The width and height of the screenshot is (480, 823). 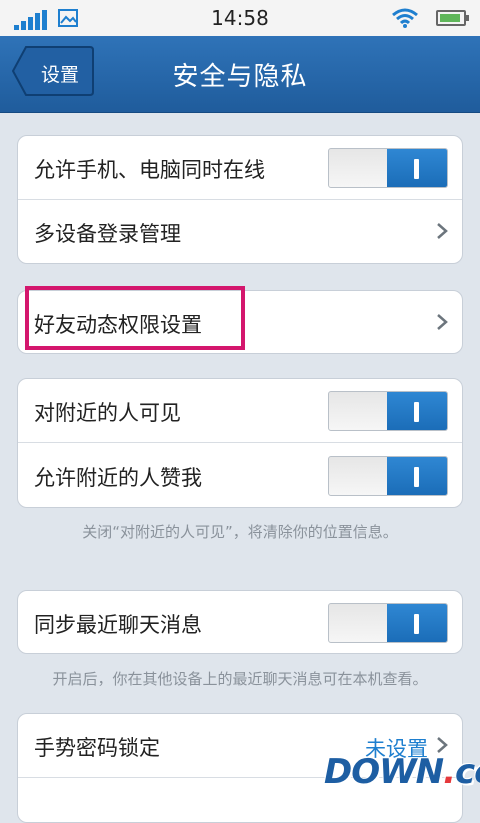 What do you see at coordinates (240, 532) in the screenshot?
I see `hint-text: 关闭“对附近的人可见”，将清除你的位置信息。` at bounding box center [240, 532].